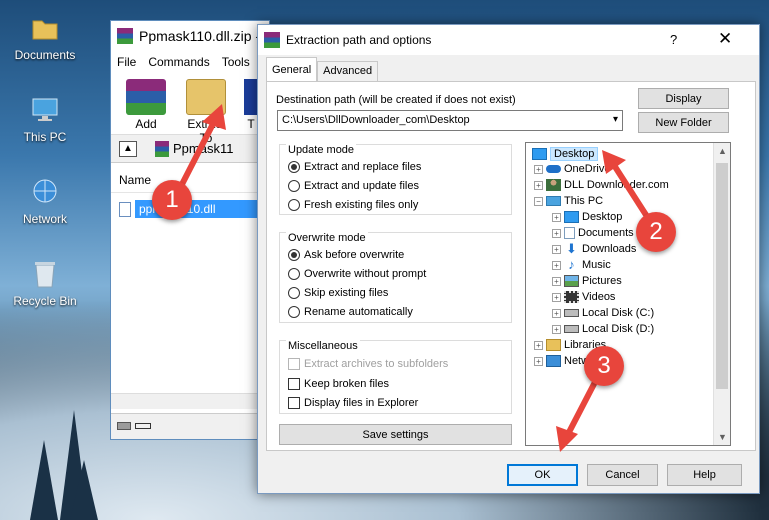 The image size is (769, 520). I want to click on step-marker-3: 3, so click(604, 366).